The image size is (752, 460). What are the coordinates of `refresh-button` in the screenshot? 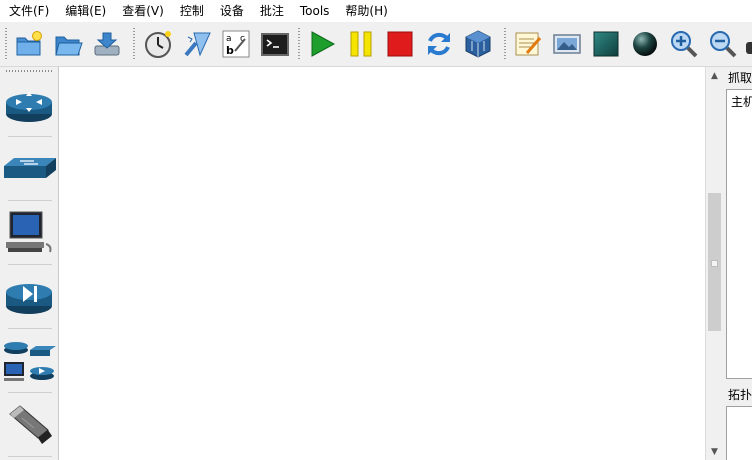 It's located at (439, 44).